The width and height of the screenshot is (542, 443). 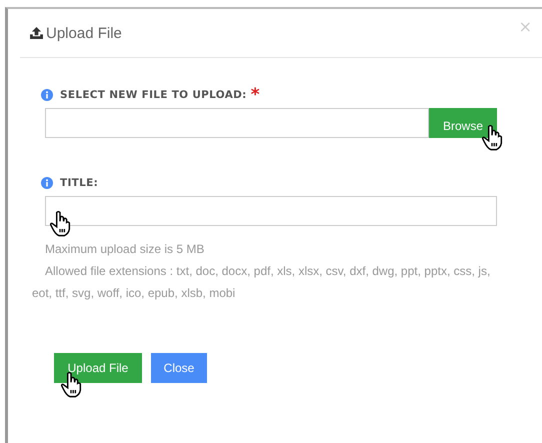 I want to click on upload-file-button: Upload File, so click(x=98, y=368).